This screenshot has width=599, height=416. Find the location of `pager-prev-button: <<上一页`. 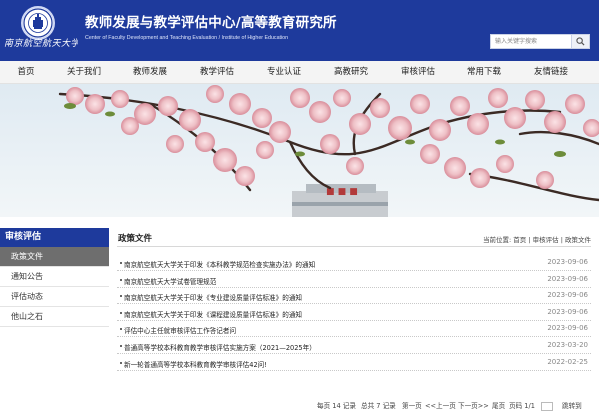

pager-prev-button: <<上一页 is located at coordinates (440, 406).